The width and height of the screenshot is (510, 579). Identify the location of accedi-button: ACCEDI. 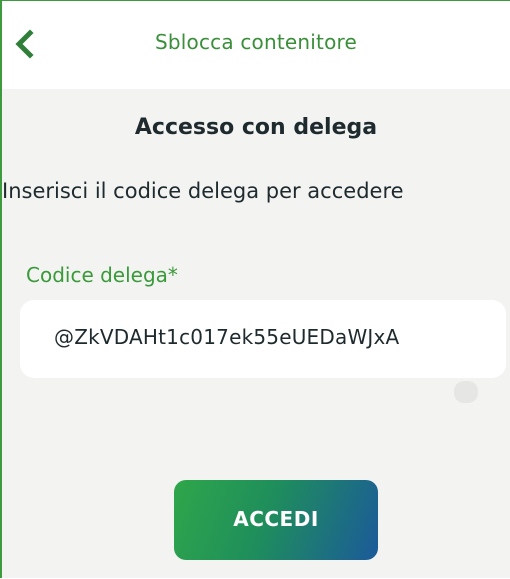
(276, 520).